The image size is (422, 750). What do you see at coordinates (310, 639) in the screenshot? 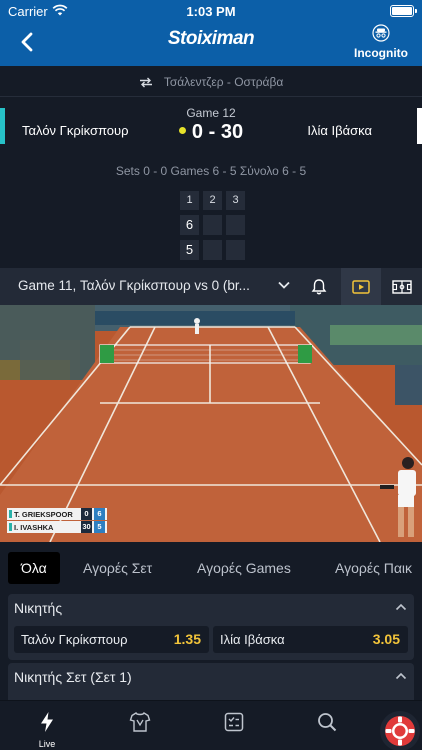
I see `odds-button-away: Ιλία Ιβάσκα 3.05` at bounding box center [310, 639].